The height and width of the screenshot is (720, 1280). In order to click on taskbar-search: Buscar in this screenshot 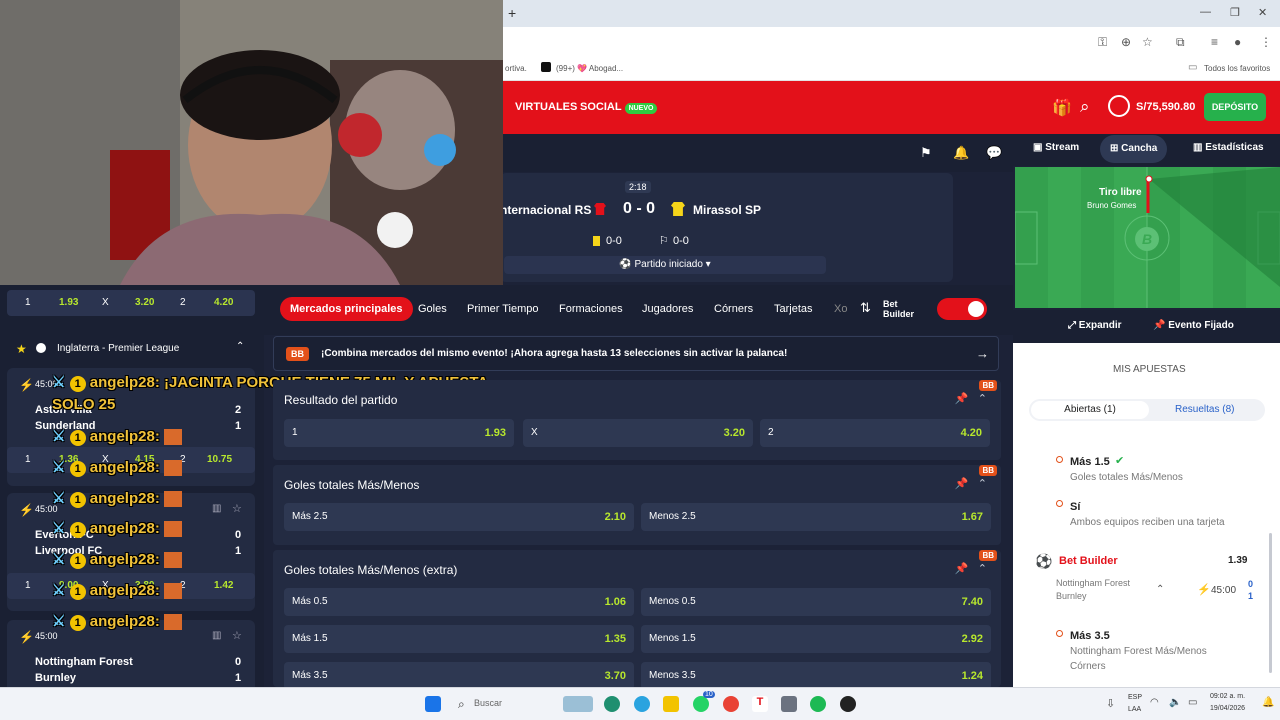, I will do `click(488, 703)`.